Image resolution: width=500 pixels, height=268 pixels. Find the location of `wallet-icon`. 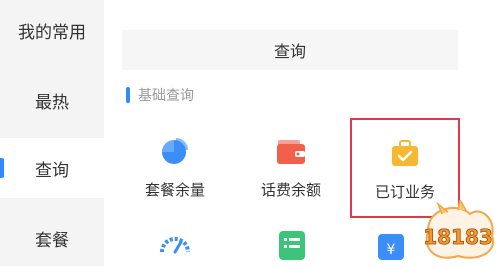

wallet-icon is located at coordinates (291, 152).